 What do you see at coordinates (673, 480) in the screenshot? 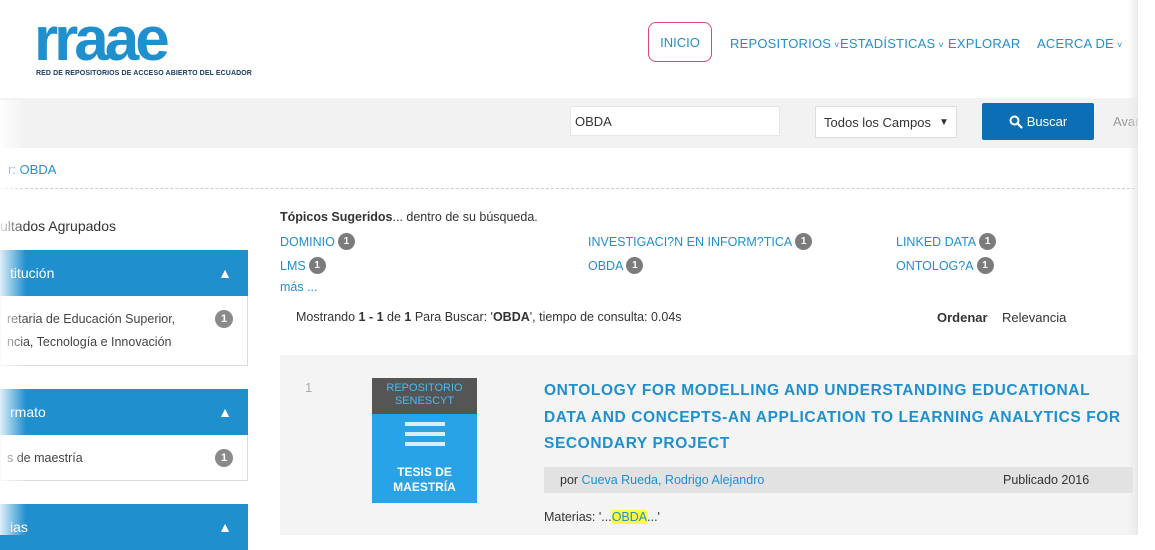
I see `author-link: Cueva Rueda, Rodrigo Alejandro` at bounding box center [673, 480].